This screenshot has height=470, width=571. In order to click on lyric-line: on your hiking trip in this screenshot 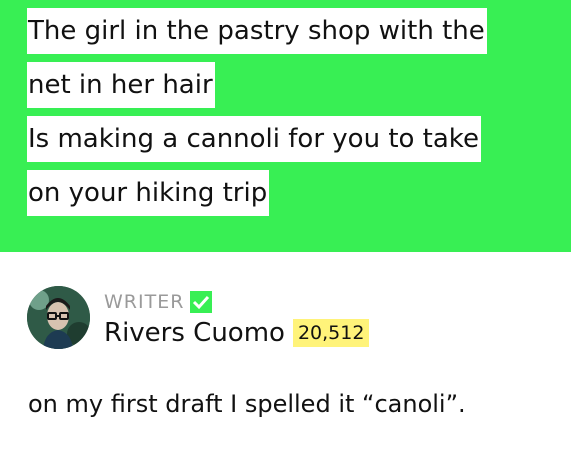, I will do `click(148, 193)`.